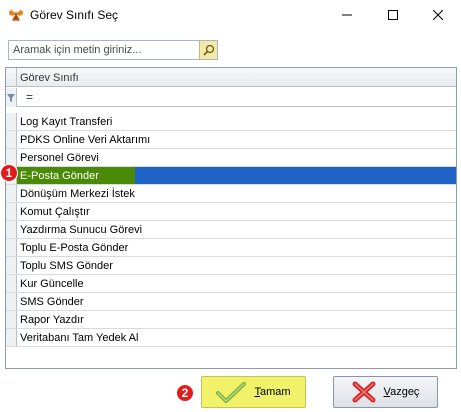 This screenshot has width=461, height=412. Describe the element at coordinates (52, 302) in the screenshot. I see `row-cell: SMS Gönder` at that location.